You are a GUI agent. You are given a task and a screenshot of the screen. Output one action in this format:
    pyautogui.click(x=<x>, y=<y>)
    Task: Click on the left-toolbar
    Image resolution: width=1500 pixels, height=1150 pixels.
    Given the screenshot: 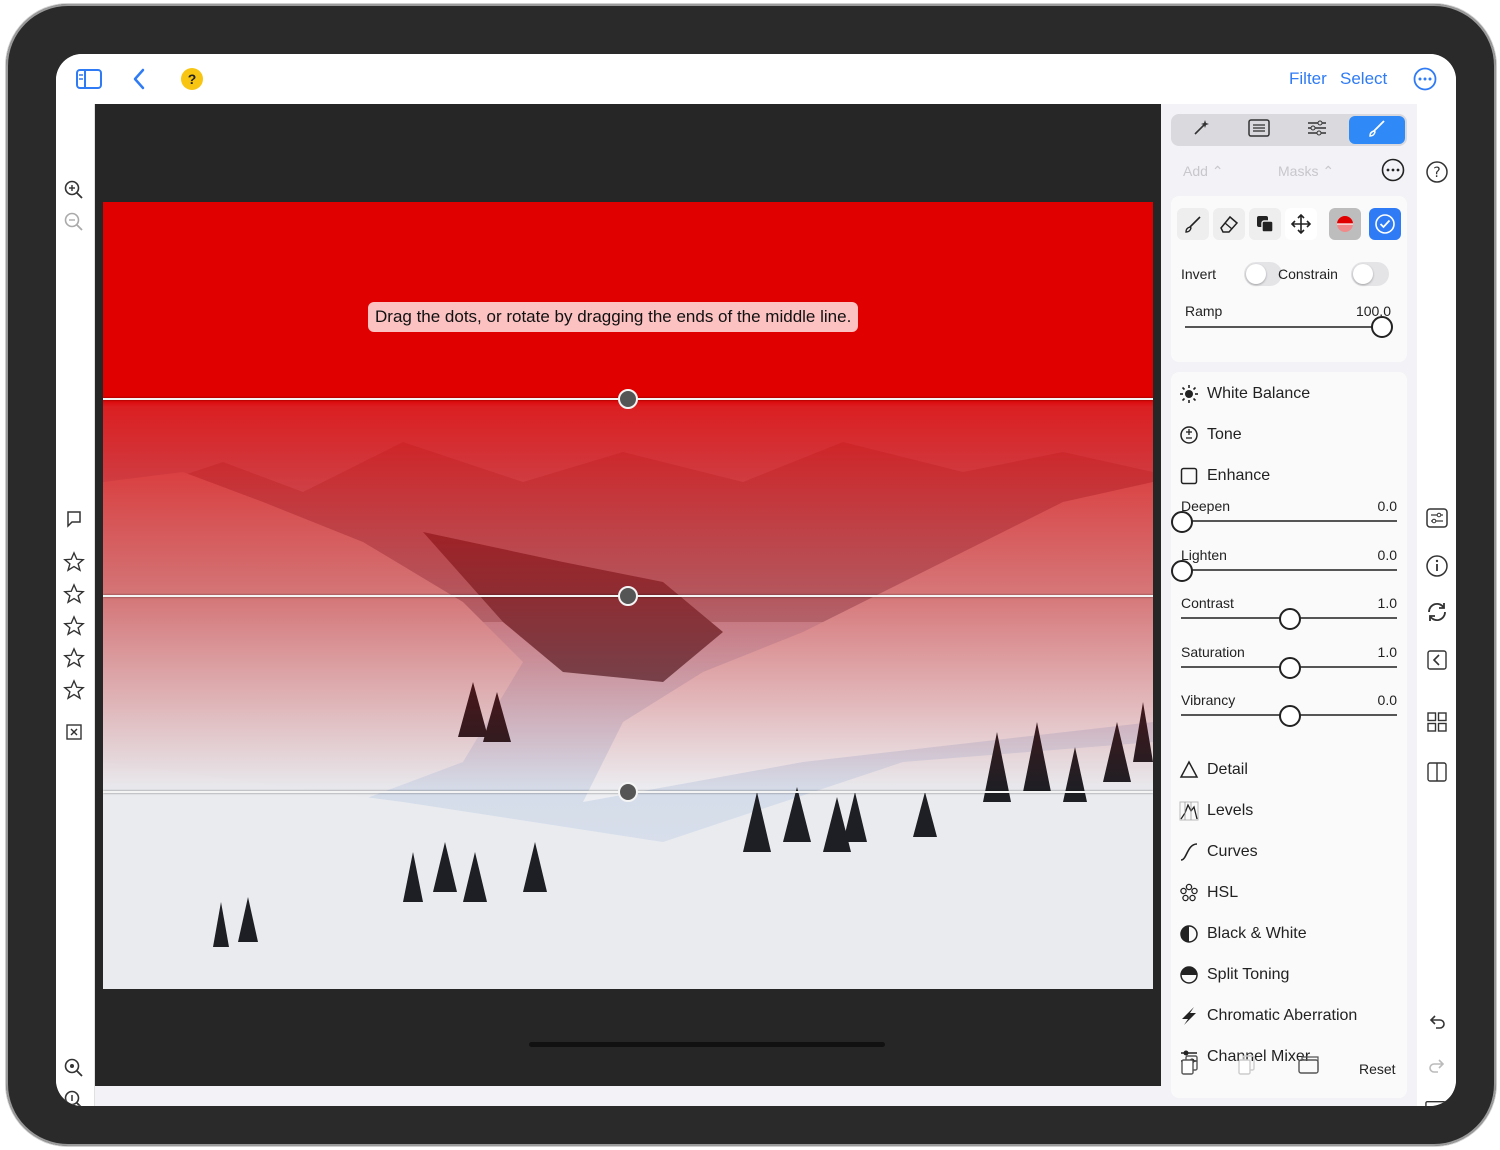 What is the action you would take?
    pyautogui.click(x=75, y=605)
    